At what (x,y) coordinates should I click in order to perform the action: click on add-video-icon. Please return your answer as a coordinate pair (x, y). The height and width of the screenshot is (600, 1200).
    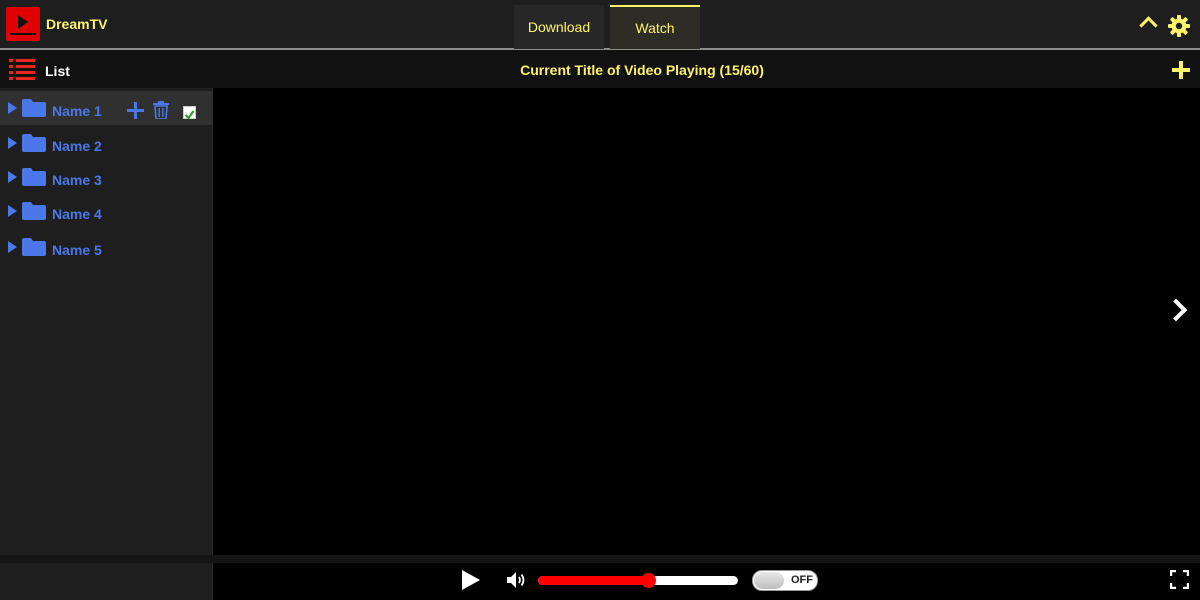
    Looking at the image, I should click on (1181, 70).